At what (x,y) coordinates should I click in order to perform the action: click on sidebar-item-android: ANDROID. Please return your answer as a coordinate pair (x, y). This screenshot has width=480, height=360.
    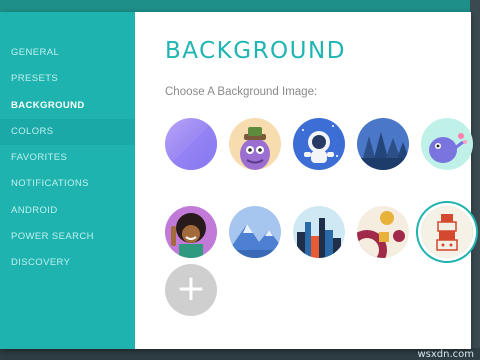
    Looking at the image, I should click on (67, 211).